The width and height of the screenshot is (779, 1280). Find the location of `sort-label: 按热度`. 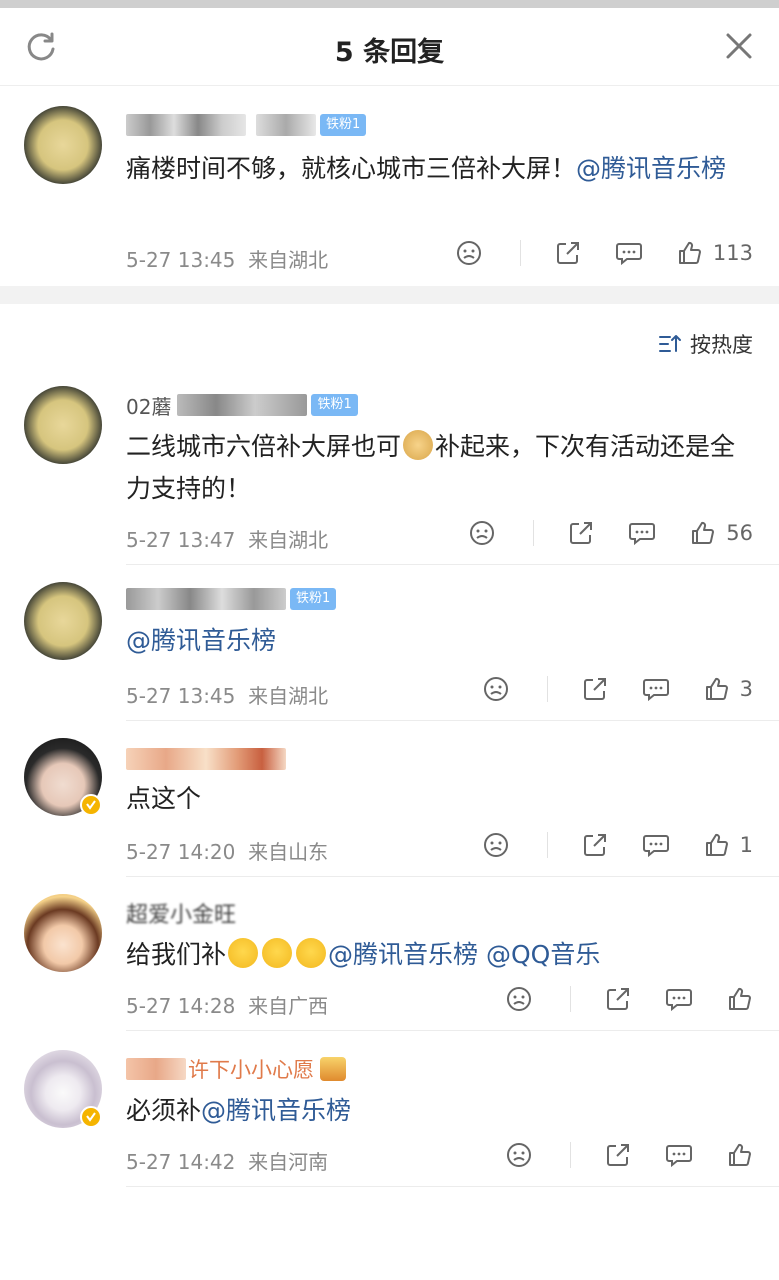

sort-label: 按热度 is located at coordinates (721, 345).